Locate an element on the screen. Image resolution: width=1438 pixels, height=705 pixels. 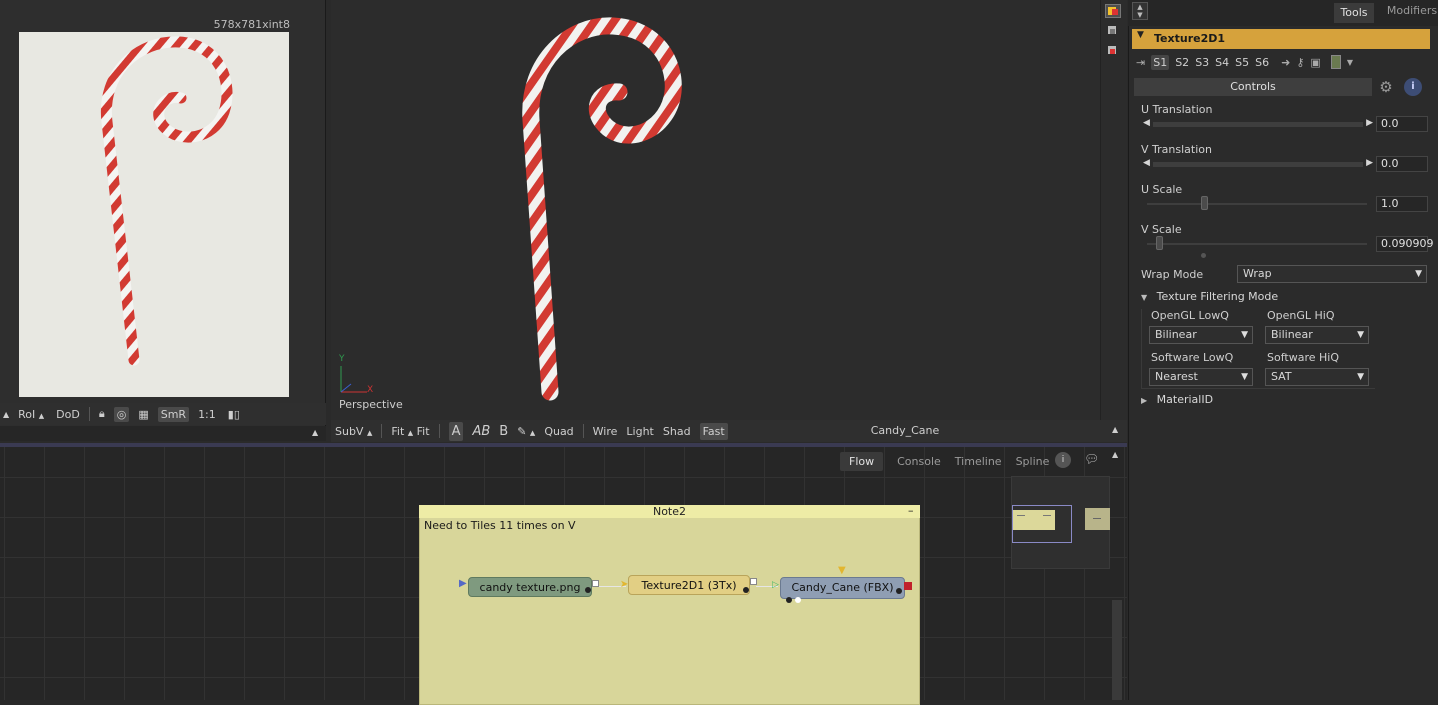
flow-vertical-scrollbar is located at coordinates (1117, 650).